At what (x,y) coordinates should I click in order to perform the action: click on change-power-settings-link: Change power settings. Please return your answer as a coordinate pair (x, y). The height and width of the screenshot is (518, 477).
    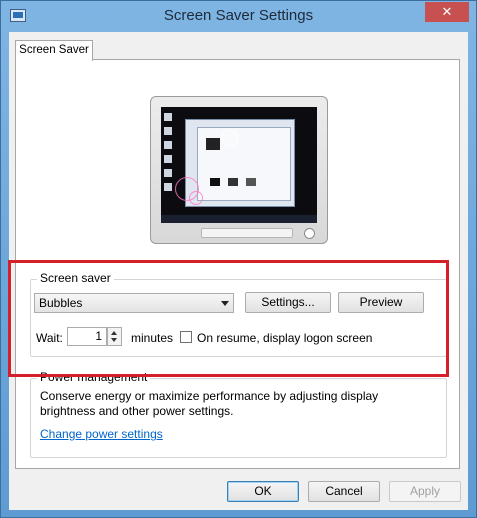
    Looking at the image, I should click on (101, 434).